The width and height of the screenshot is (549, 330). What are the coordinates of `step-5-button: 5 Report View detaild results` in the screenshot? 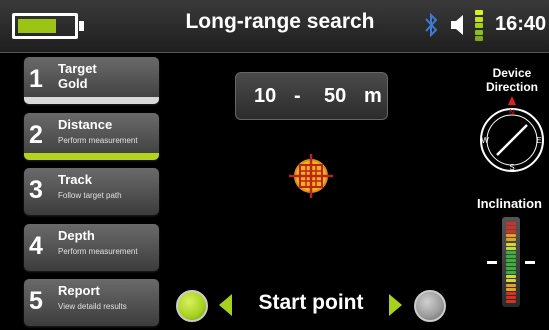 It's located at (91, 302).